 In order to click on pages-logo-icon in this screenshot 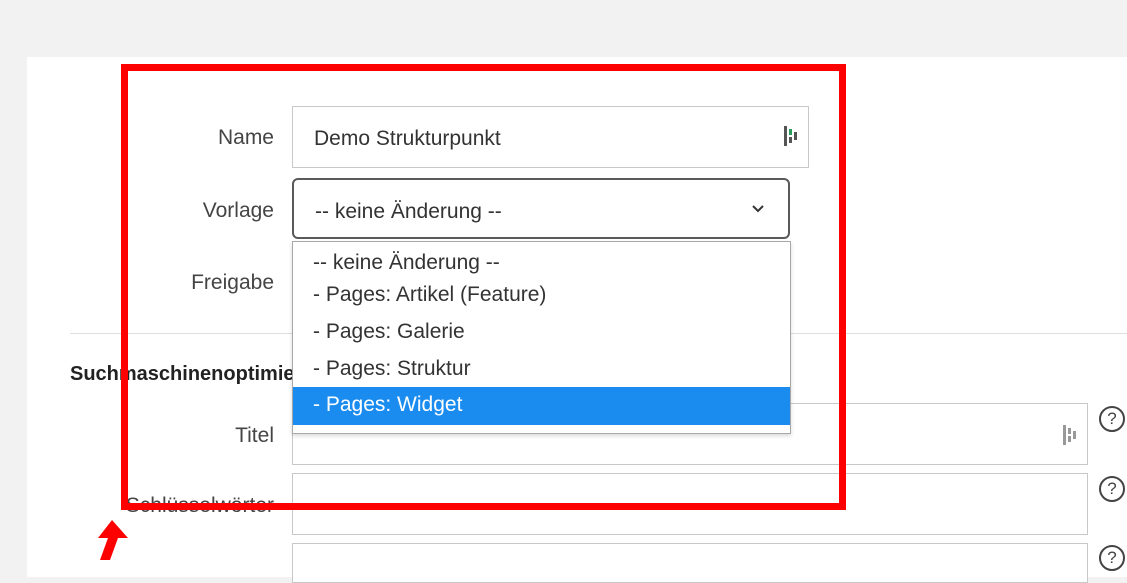, I will do `click(1069, 435)`.